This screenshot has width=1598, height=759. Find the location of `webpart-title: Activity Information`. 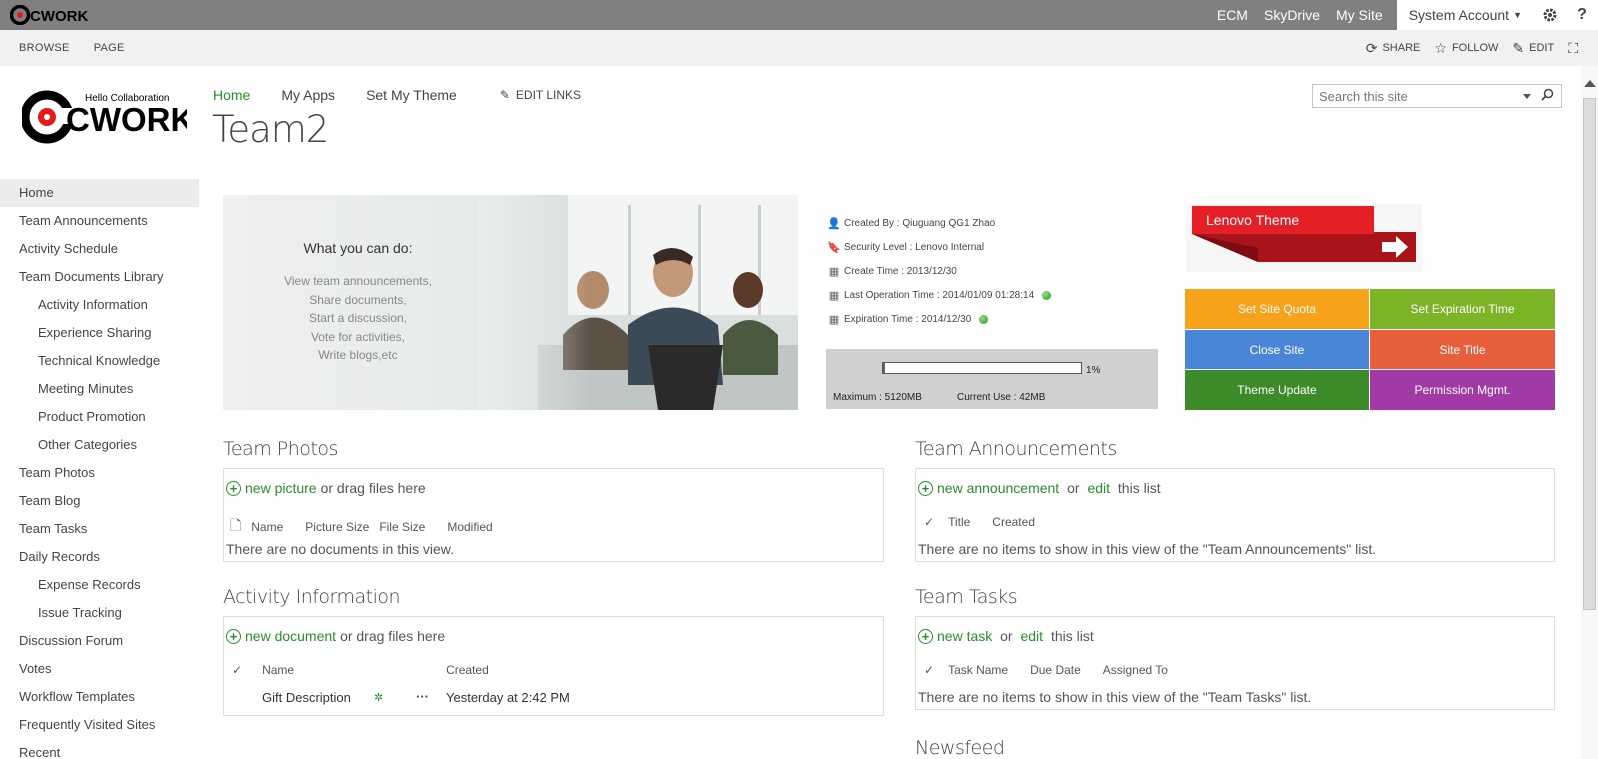

webpart-title: Activity Information is located at coordinates (553, 597).